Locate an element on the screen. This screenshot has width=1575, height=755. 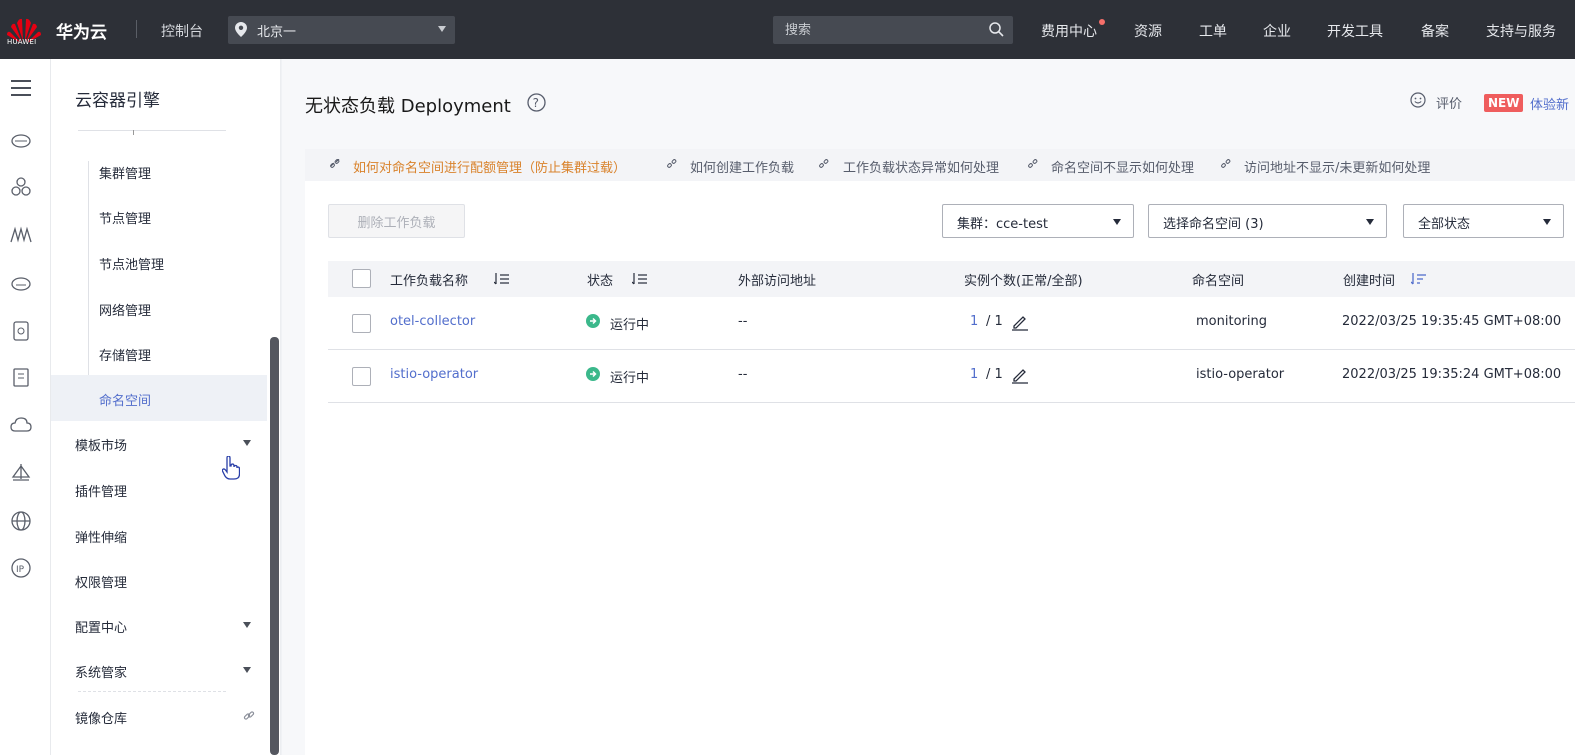
smiley-face-icon is located at coordinates (1418, 100).